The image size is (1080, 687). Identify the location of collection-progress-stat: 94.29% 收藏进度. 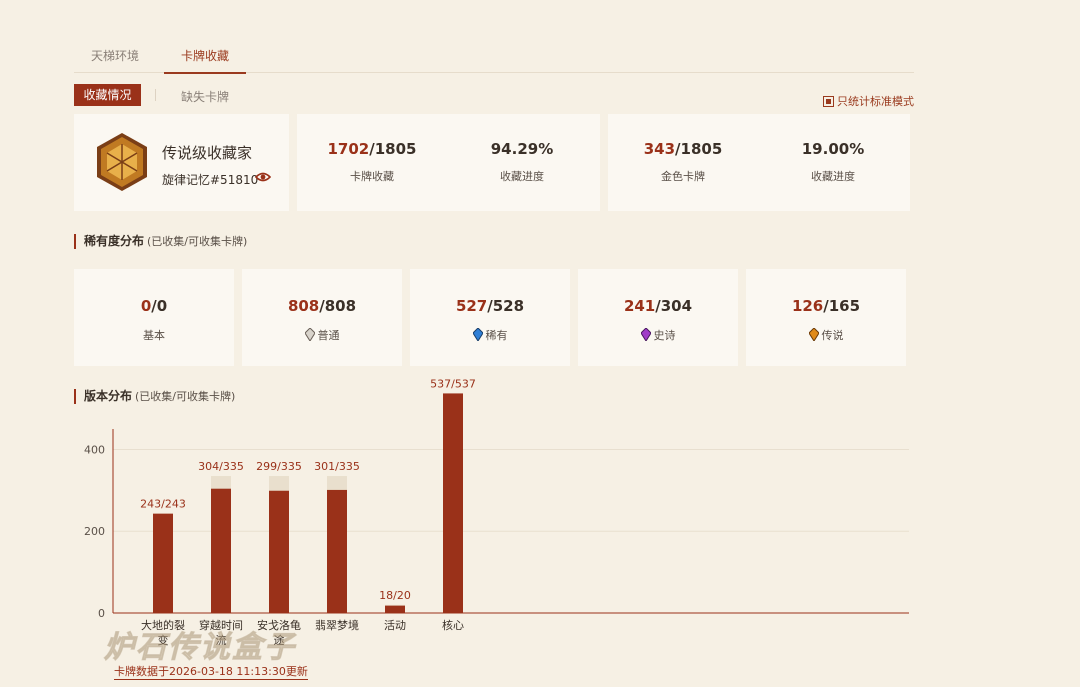
(522, 162).